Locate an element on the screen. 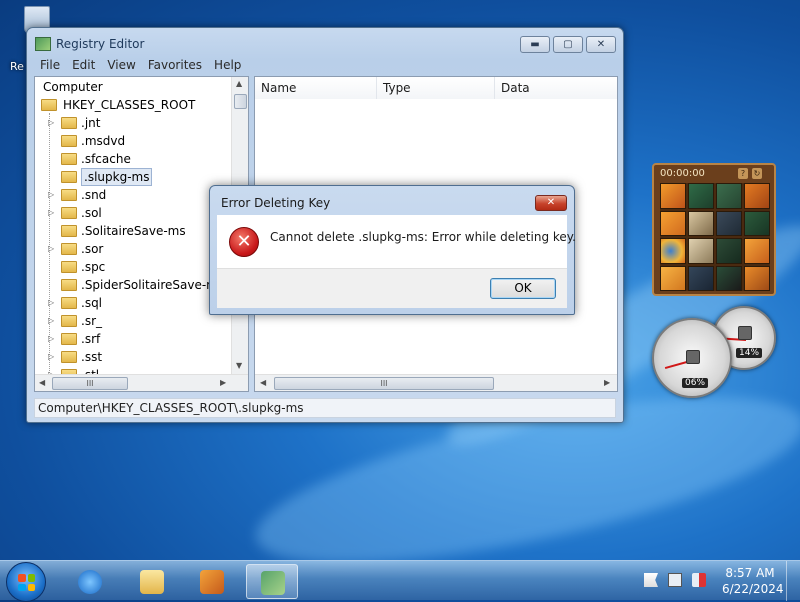 The width and height of the screenshot is (800, 602). puzzle-tile-grid is located at coordinates (715, 237).